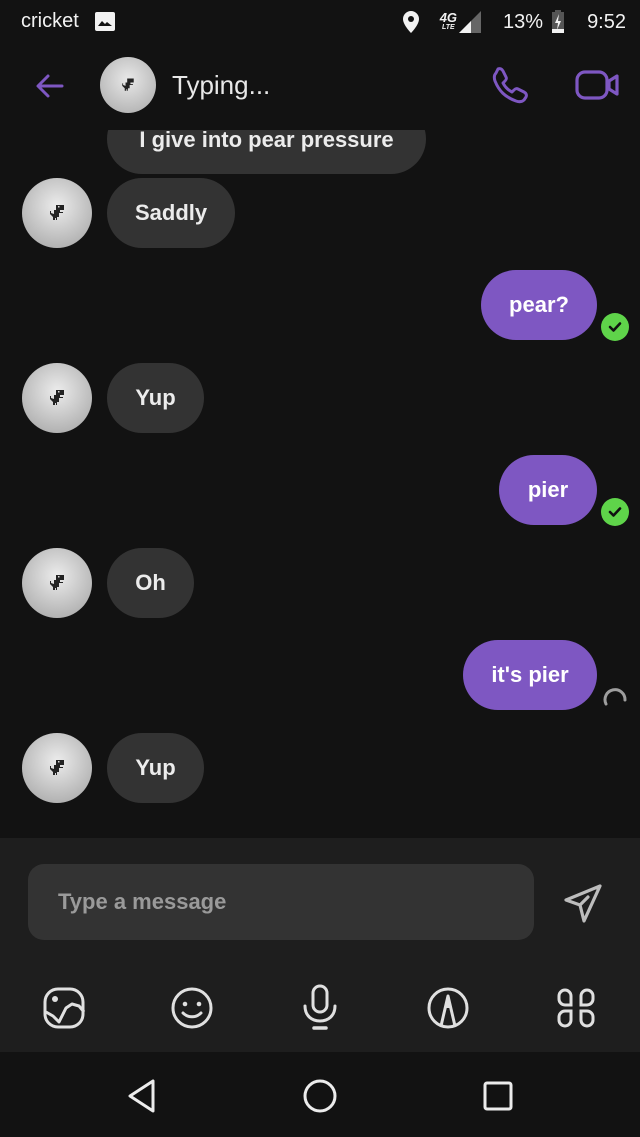 Image resolution: width=640 pixels, height=1137 pixels. Describe the element at coordinates (266, 139) in the screenshot. I see `message-text: I give into pear pressure` at that location.